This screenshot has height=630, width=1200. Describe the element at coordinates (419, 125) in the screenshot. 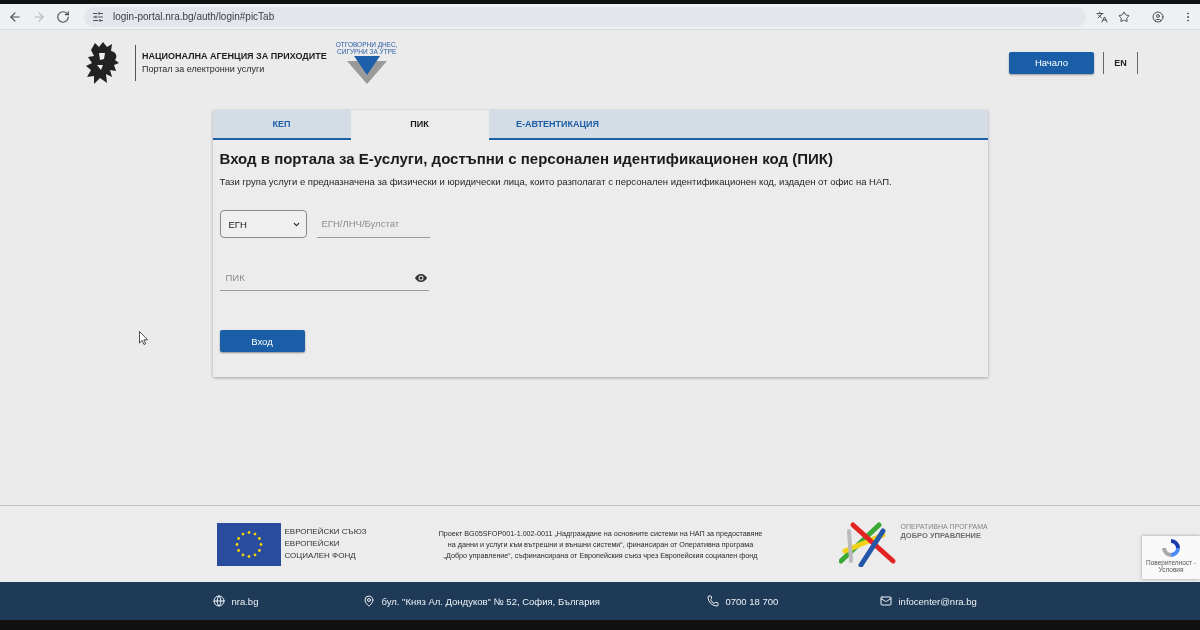

I see `login-tab: ПИК` at that location.